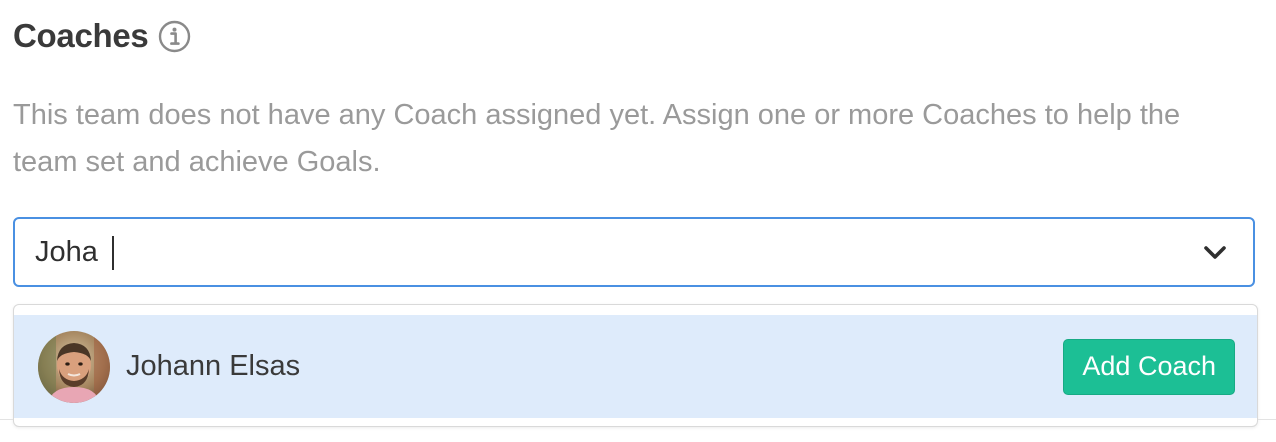 The height and width of the screenshot is (442, 1276). What do you see at coordinates (1267, 419) in the screenshot?
I see `divider-right` at bounding box center [1267, 419].